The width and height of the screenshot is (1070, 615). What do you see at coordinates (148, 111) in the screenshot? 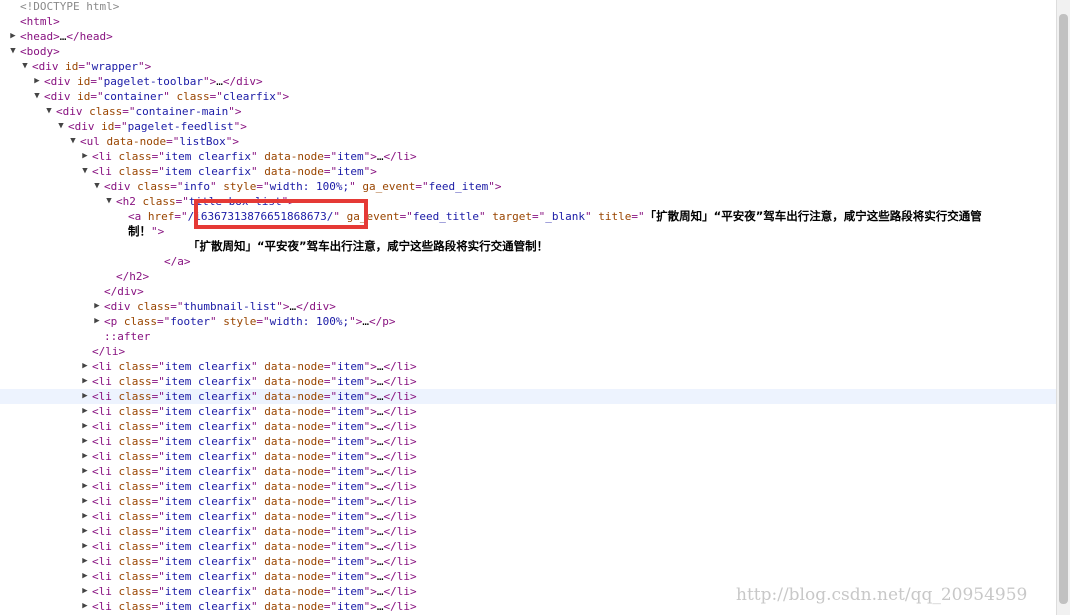
I see `node-code: <div class="container-main">` at bounding box center [148, 111].